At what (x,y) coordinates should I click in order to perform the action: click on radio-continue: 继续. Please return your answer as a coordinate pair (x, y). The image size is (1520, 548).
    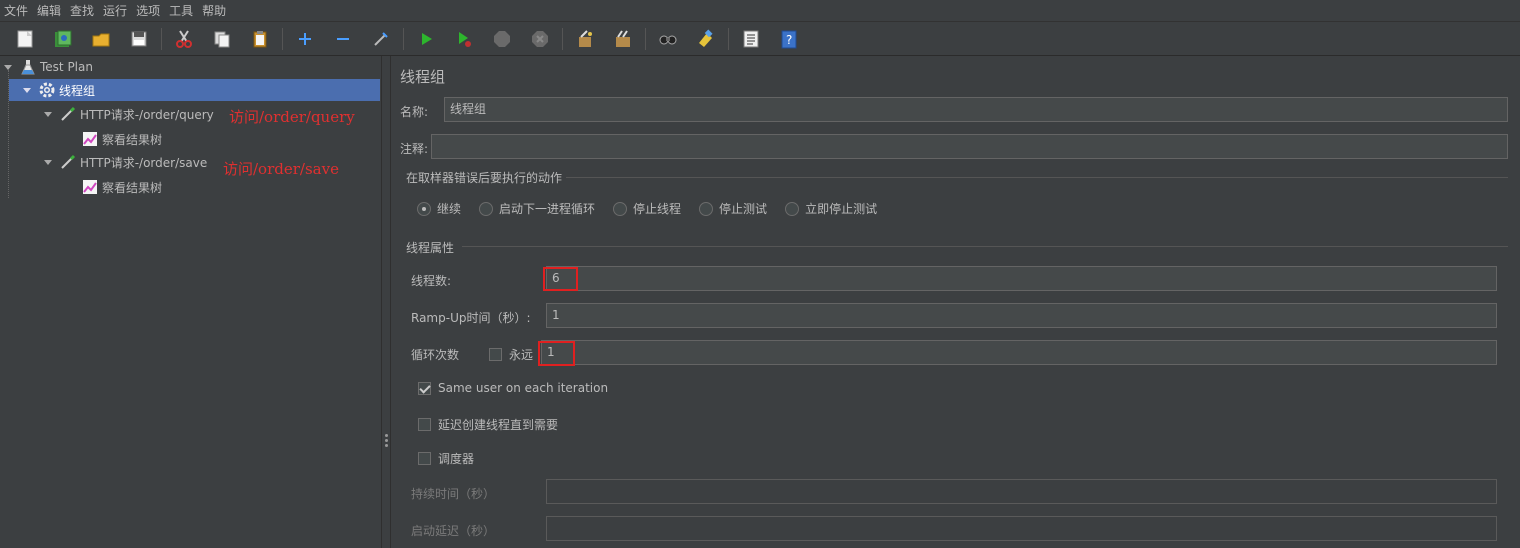
    Looking at the image, I should click on (439, 208).